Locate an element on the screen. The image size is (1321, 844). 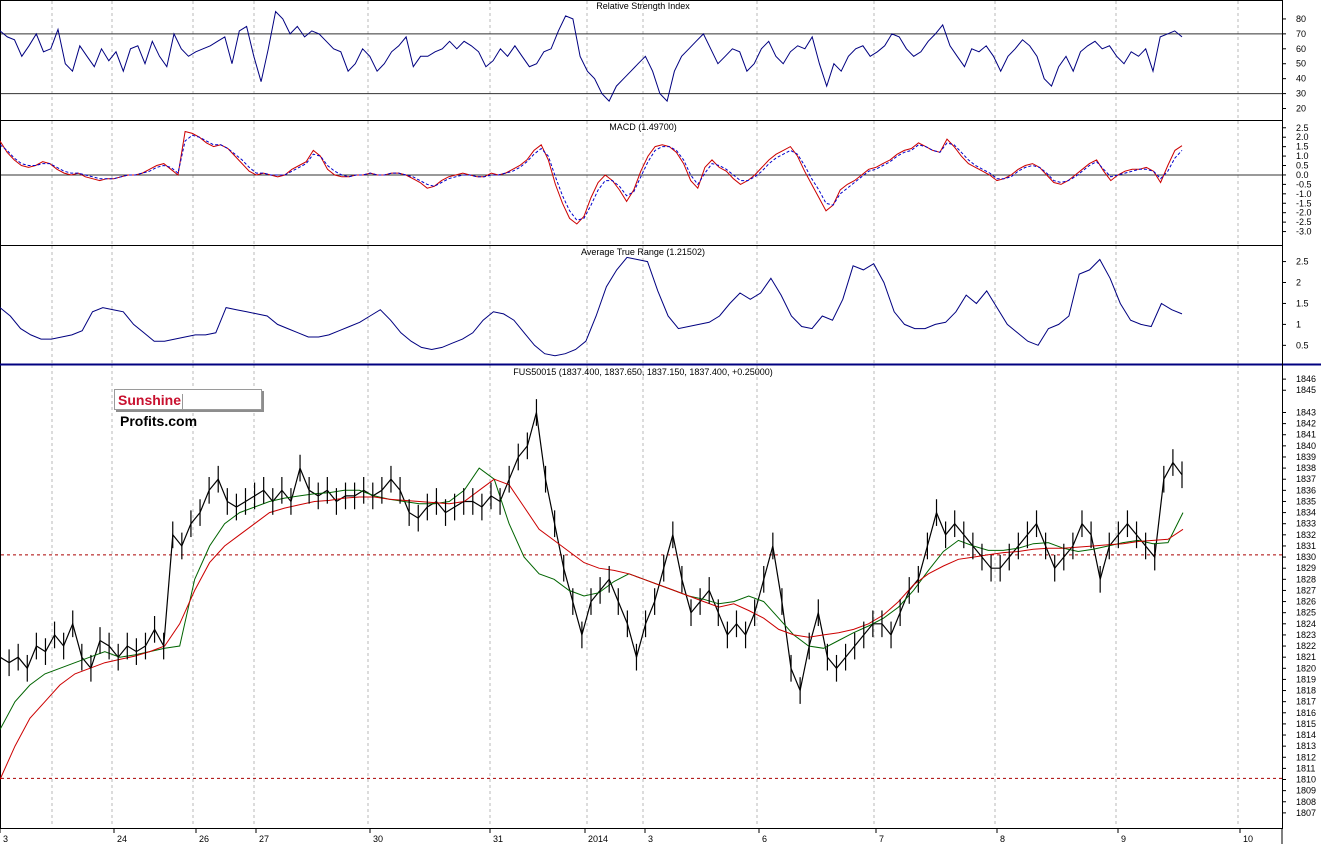
y-tick-label: 1825 is located at coordinates (1306, 613).